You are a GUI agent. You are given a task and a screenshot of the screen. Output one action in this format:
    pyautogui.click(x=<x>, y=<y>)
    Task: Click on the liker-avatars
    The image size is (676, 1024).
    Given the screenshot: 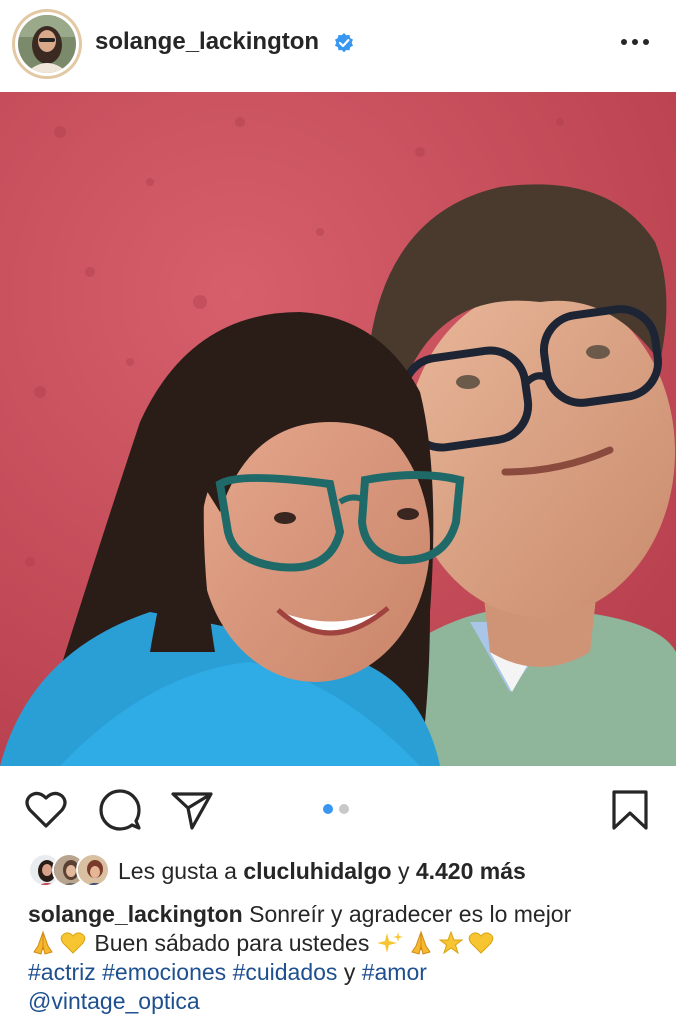 What is the action you would take?
    pyautogui.click(x=69, y=871)
    